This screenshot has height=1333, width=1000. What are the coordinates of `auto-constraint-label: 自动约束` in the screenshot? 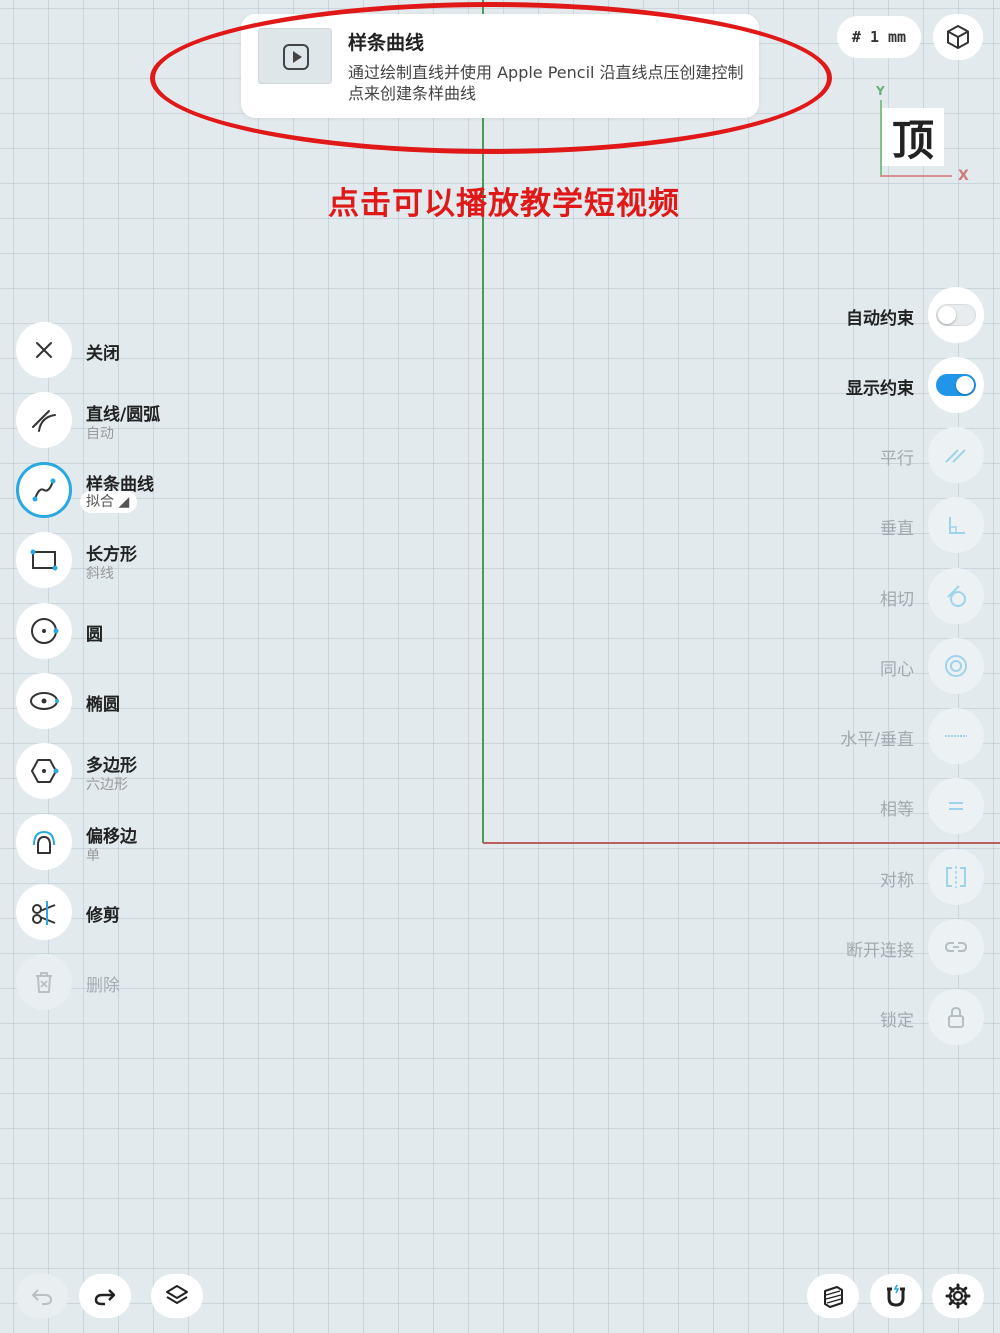 It's located at (880, 319).